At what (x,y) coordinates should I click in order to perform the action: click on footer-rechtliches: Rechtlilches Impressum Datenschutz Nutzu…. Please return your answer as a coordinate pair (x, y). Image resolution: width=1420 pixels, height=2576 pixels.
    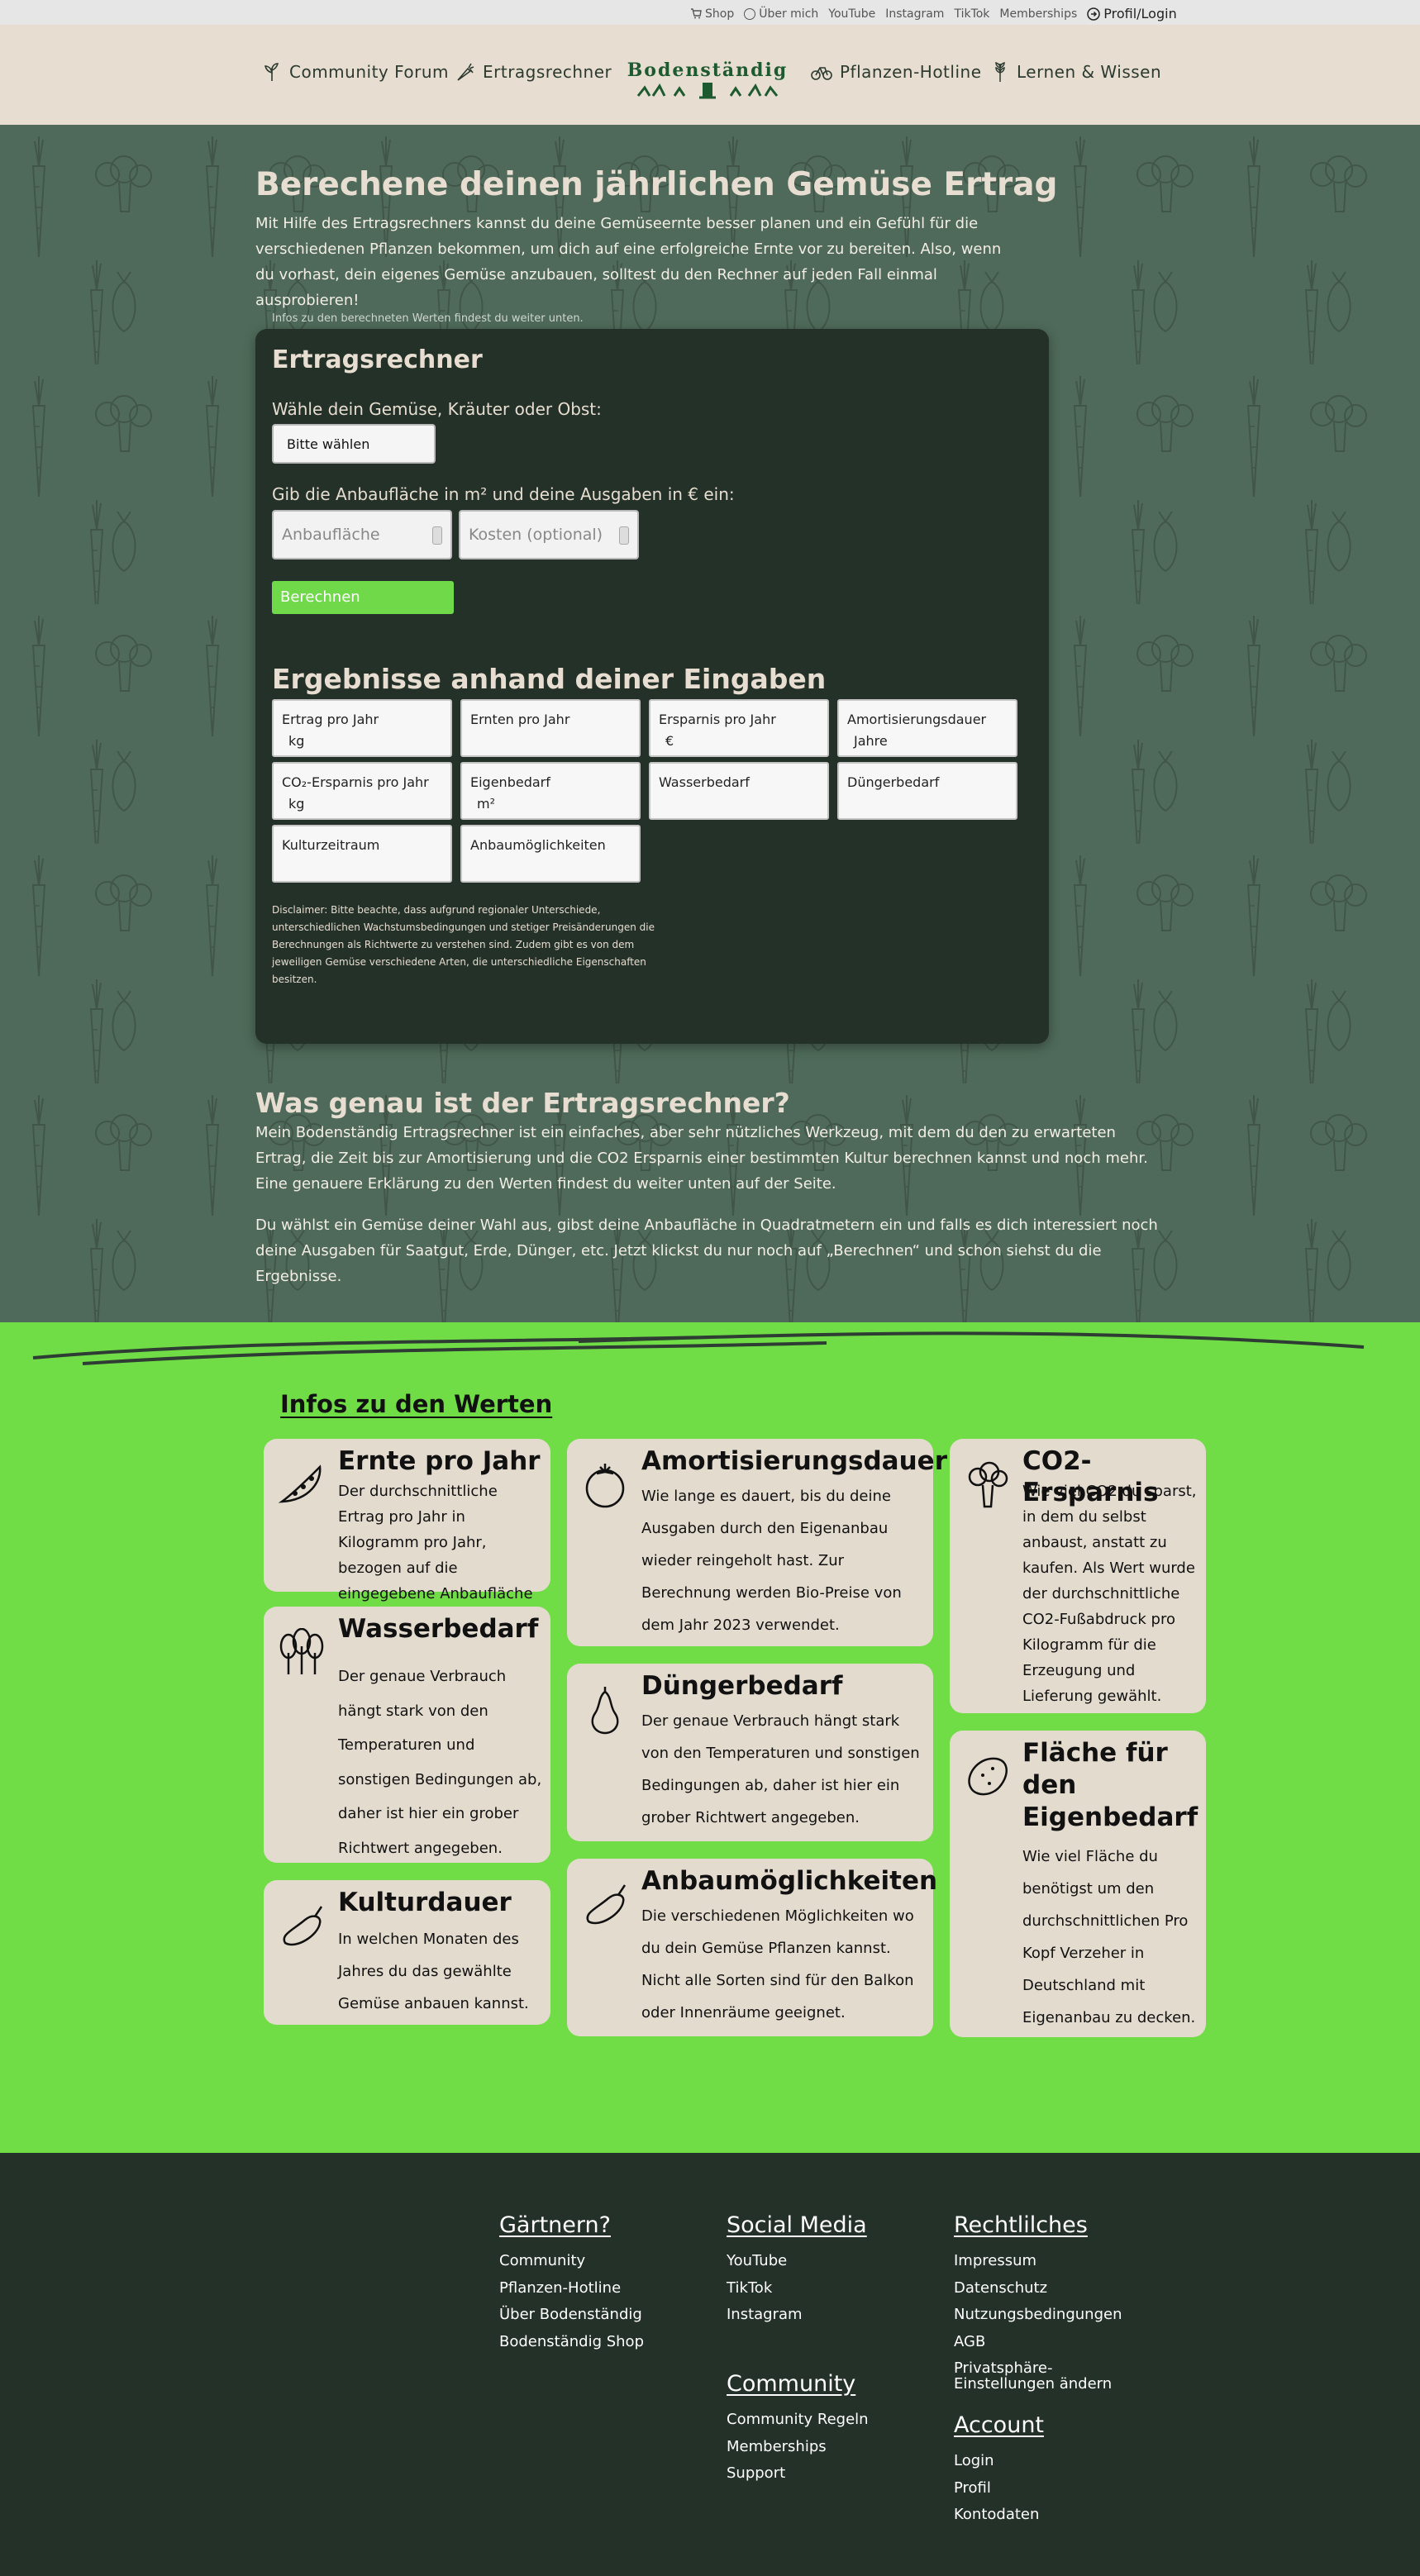
    Looking at the image, I should click on (1053, 2302).